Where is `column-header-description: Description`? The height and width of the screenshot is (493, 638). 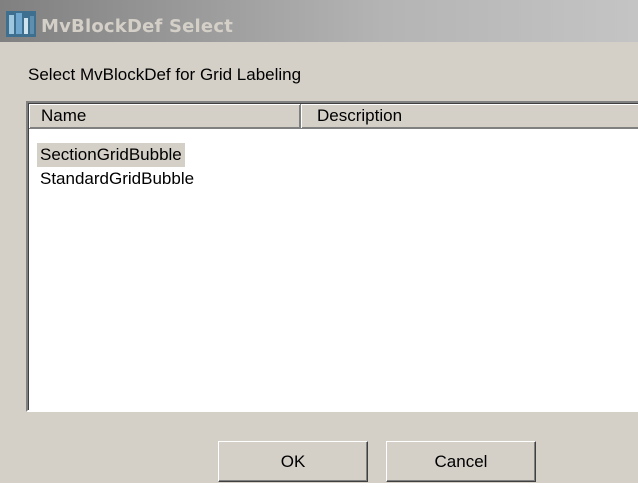 column-header-description: Description is located at coordinates (469, 116).